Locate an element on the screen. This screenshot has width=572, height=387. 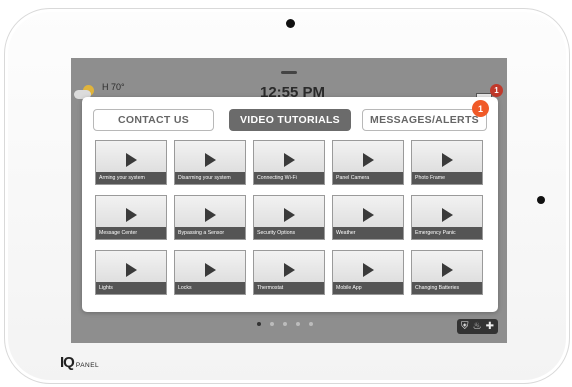
video-tile: Emergency Panic is located at coordinates (447, 217).